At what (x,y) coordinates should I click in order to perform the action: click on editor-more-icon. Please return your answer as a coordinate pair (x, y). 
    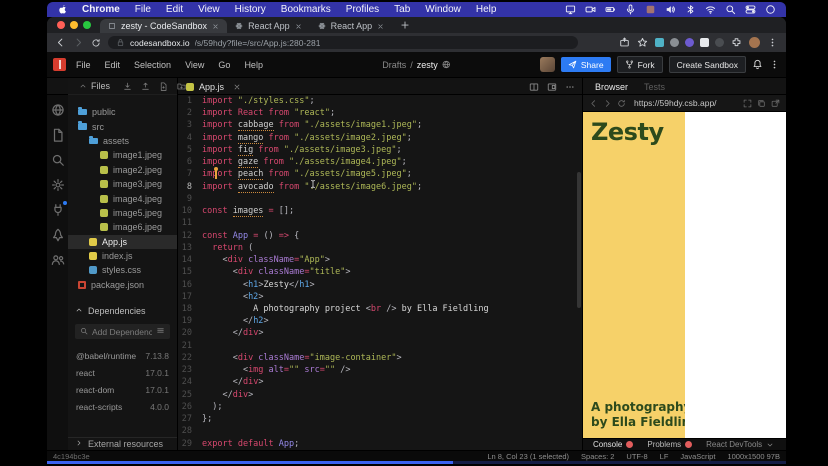
    Looking at the image, I should click on (570, 87).